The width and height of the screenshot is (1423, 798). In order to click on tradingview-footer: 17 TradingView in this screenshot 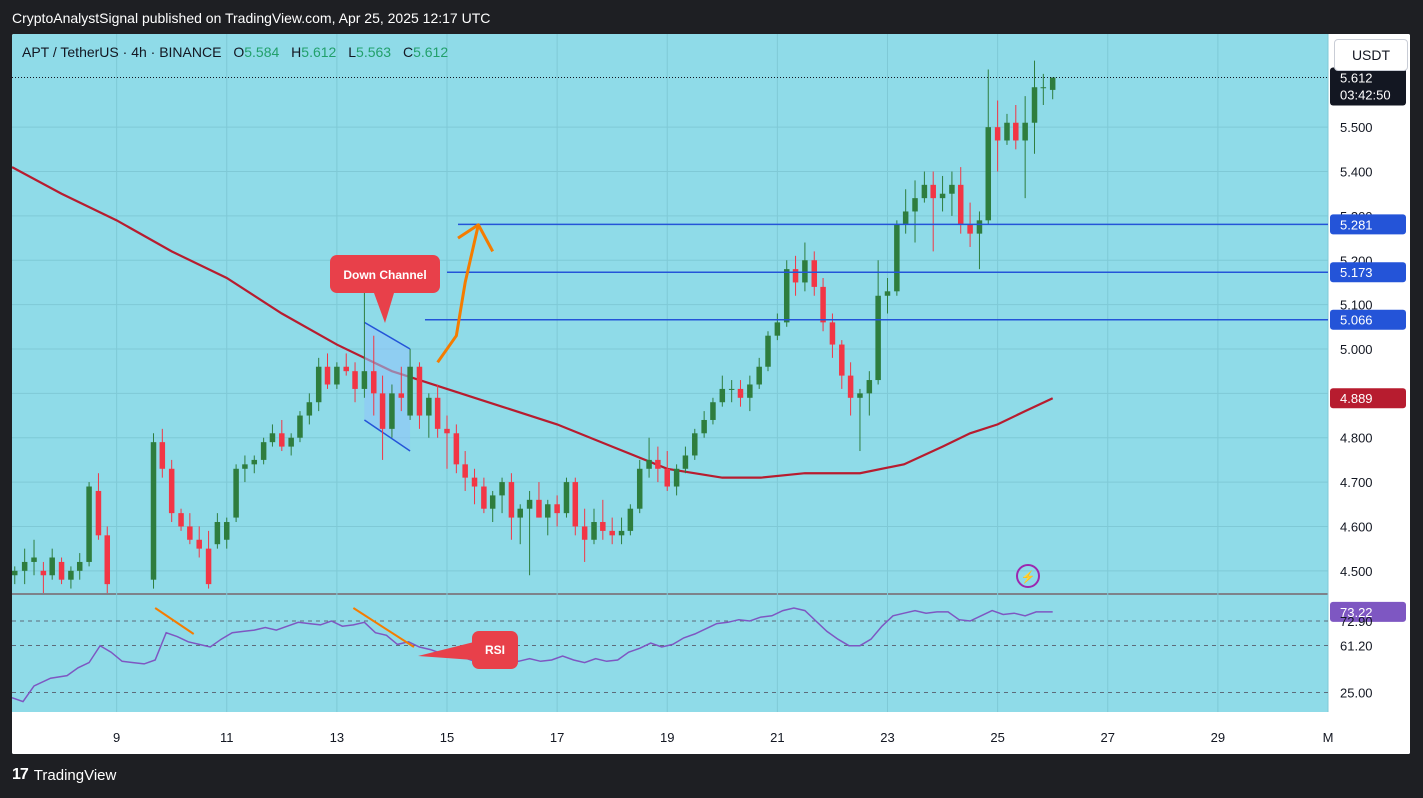, I will do `click(64, 775)`.